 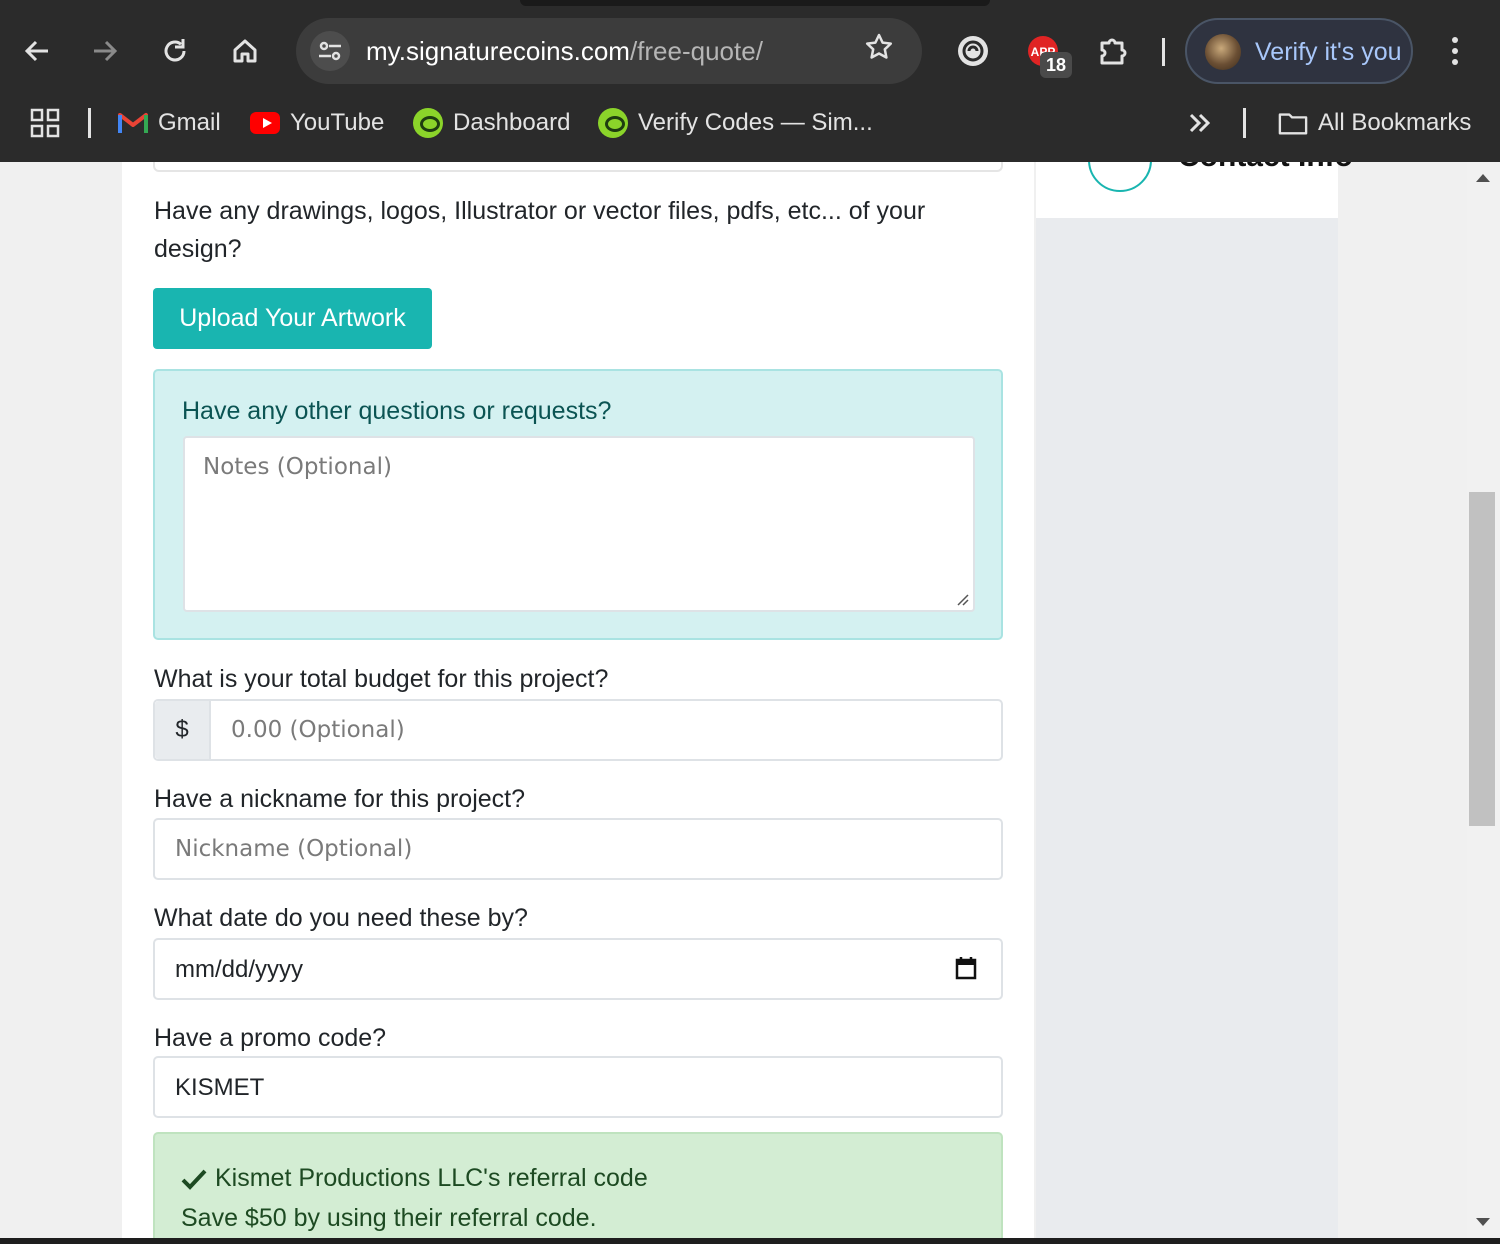 I want to click on referral-title-row: Kismet Productions LLC's referral code, so click(x=414, y=1178).